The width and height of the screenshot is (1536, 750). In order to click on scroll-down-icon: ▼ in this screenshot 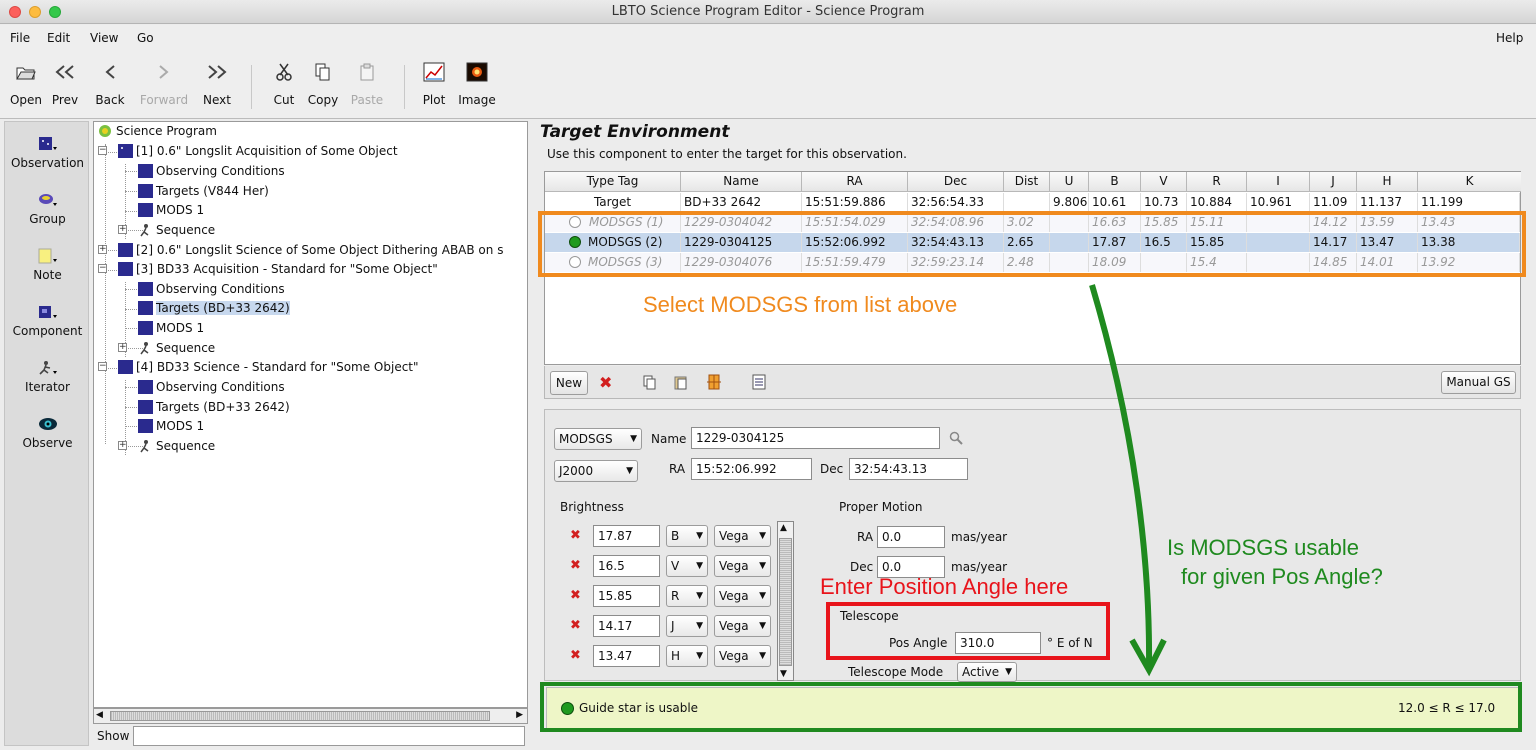, I will do `click(783, 674)`.